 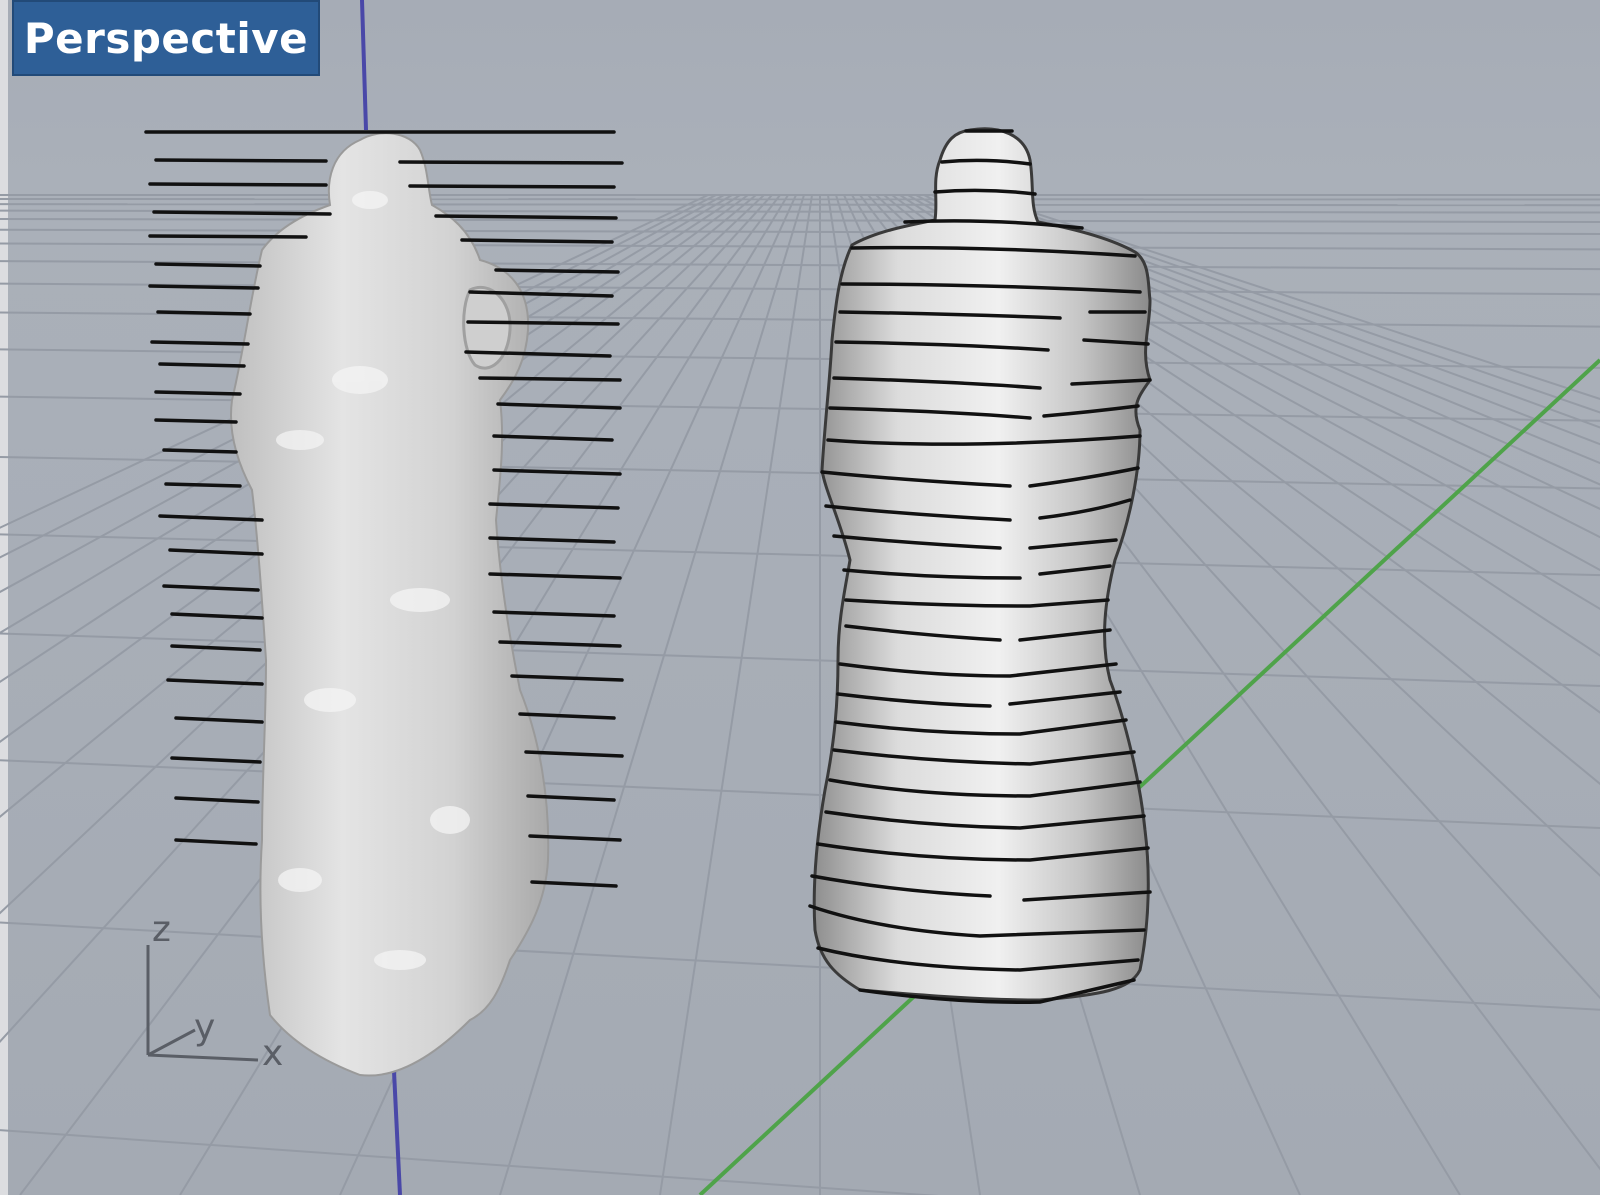 I want to click on grid-line-depth, so click(x=736, y=694).